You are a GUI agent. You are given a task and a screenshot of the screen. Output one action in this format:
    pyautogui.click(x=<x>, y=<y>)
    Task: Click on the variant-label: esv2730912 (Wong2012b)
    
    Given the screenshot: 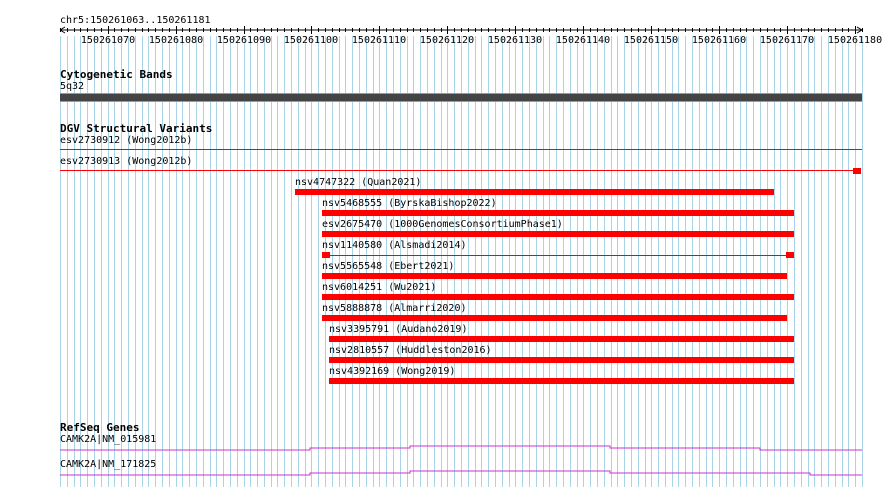 What is the action you would take?
    pyautogui.click(x=126, y=141)
    